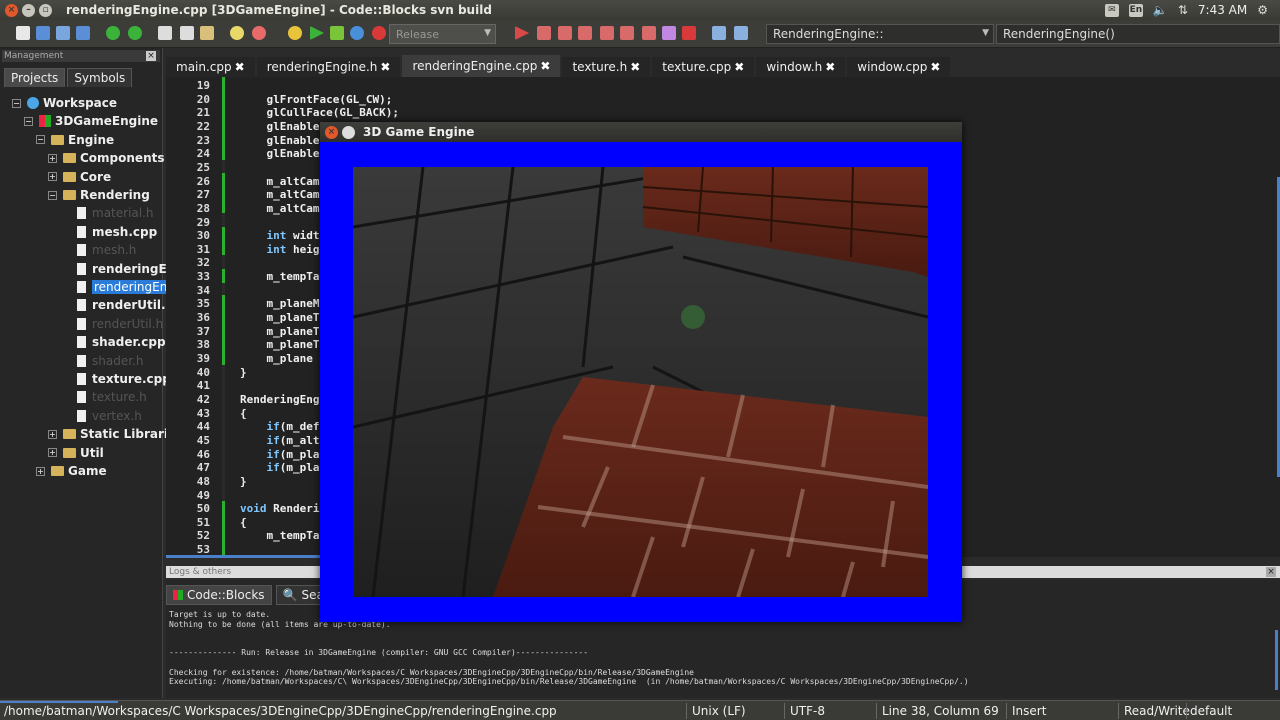 The width and height of the screenshot is (1280, 720). Describe the element at coordinates (113, 33) in the screenshot. I see `undo-icon` at that location.